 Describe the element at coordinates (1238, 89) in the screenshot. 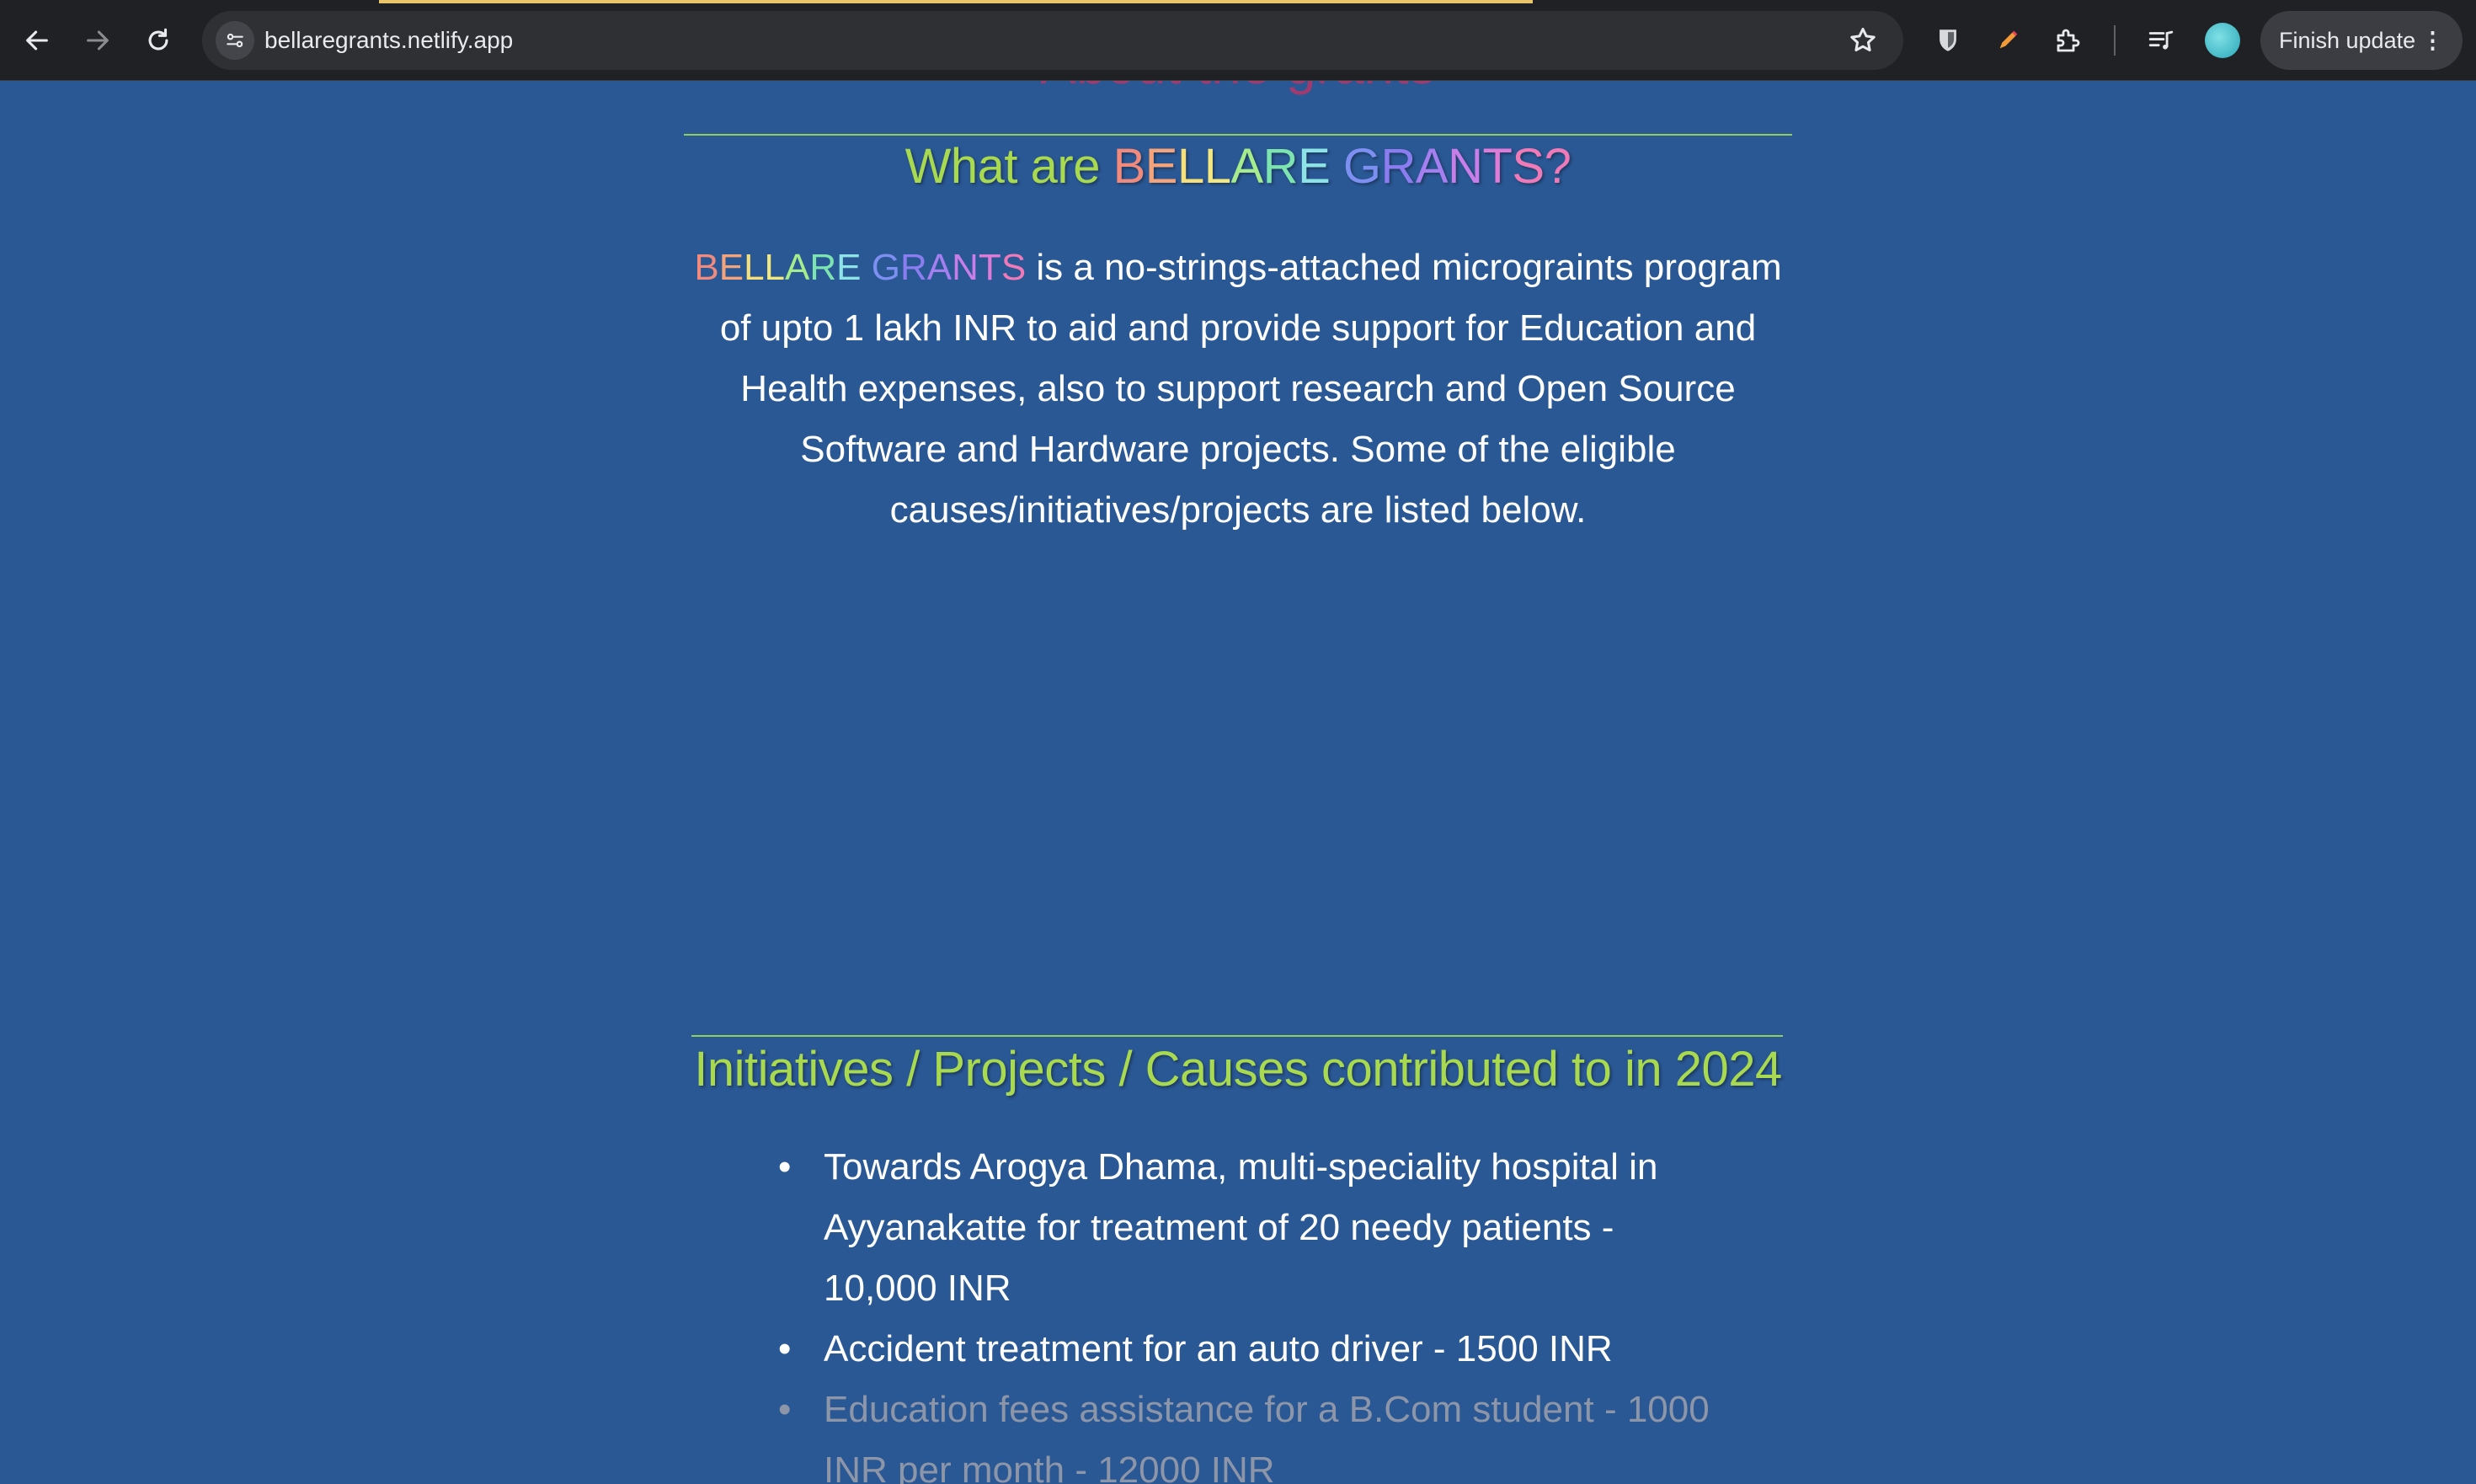

I see `about-heading: About the grants` at that location.